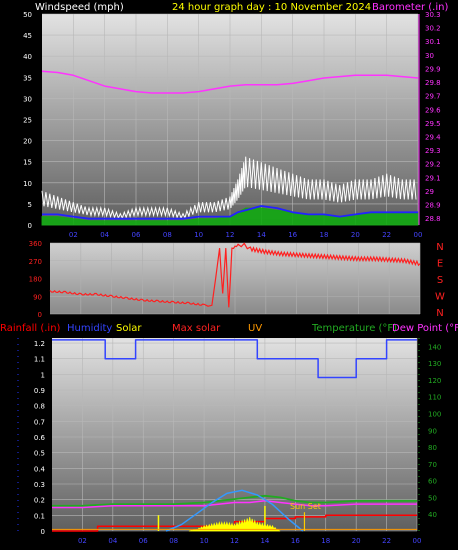  What do you see at coordinates (432, 448) in the screenshot?
I see `temperature-tick-label: 80` at bounding box center [432, 448].